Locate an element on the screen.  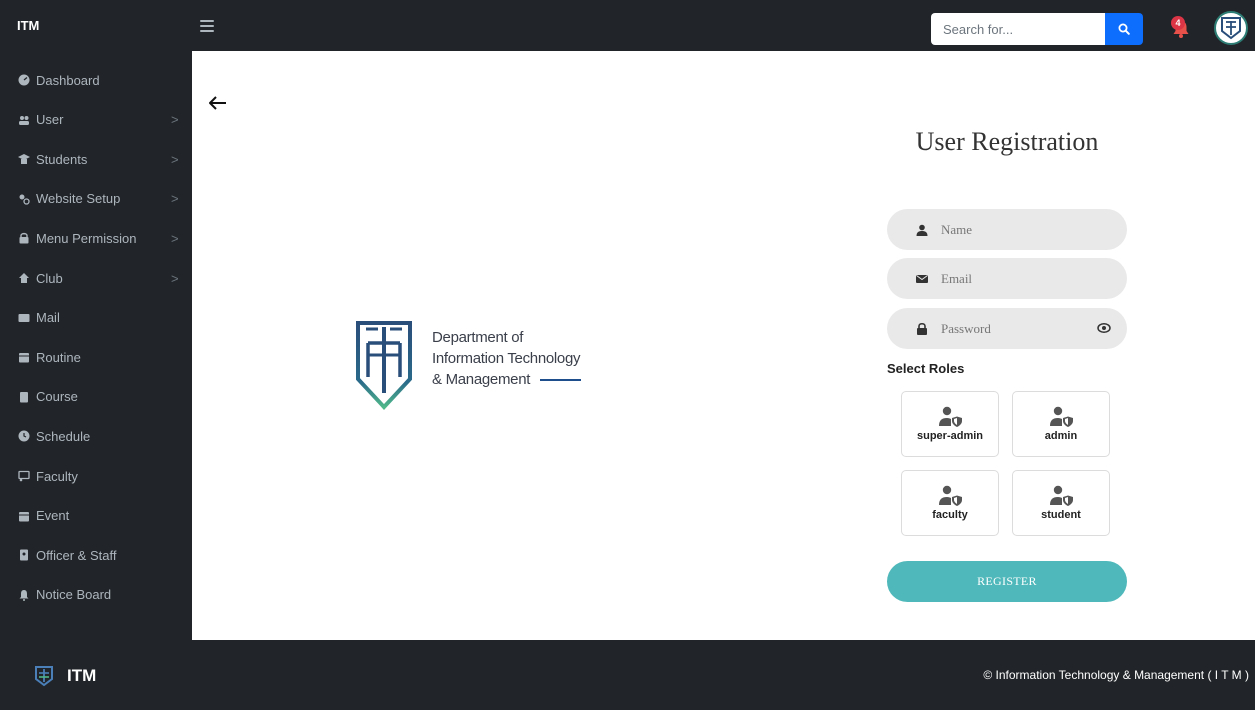
brand-title: ITM is located at coordinates (28, 25).